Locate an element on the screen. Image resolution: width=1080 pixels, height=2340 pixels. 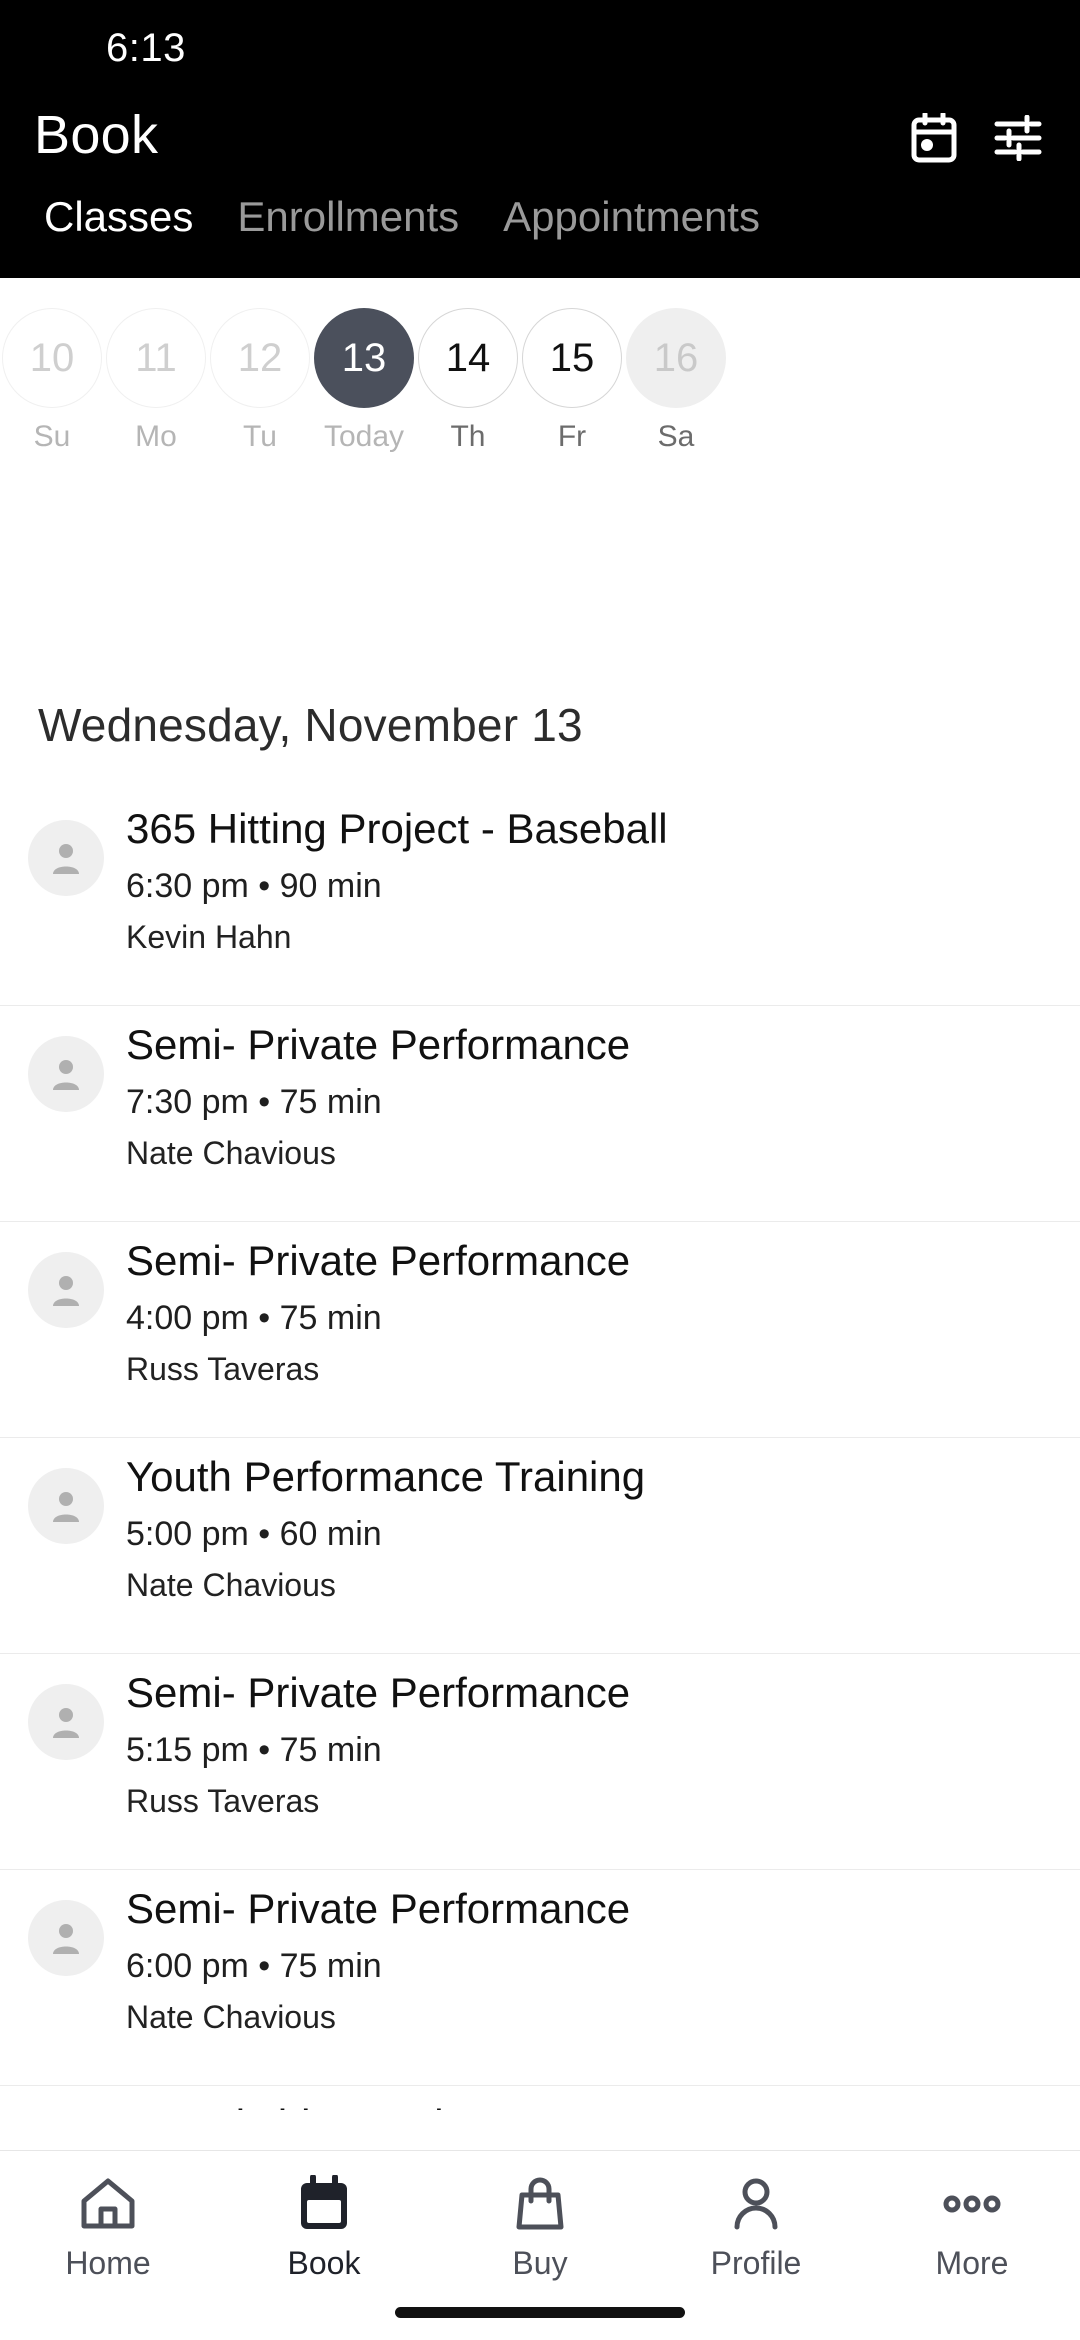
date-weekday-label: Sa is located at coordinates (676, 436).